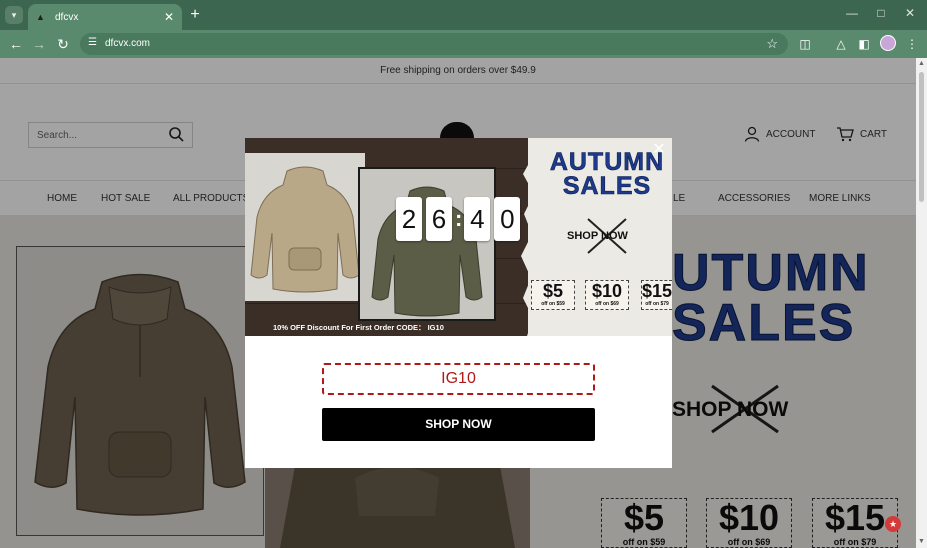  I want to click on toolbar: ← → ↻ ☰ dfcvx.com ☆ ◫ △ ◧ ⋮, so click(463, 44).